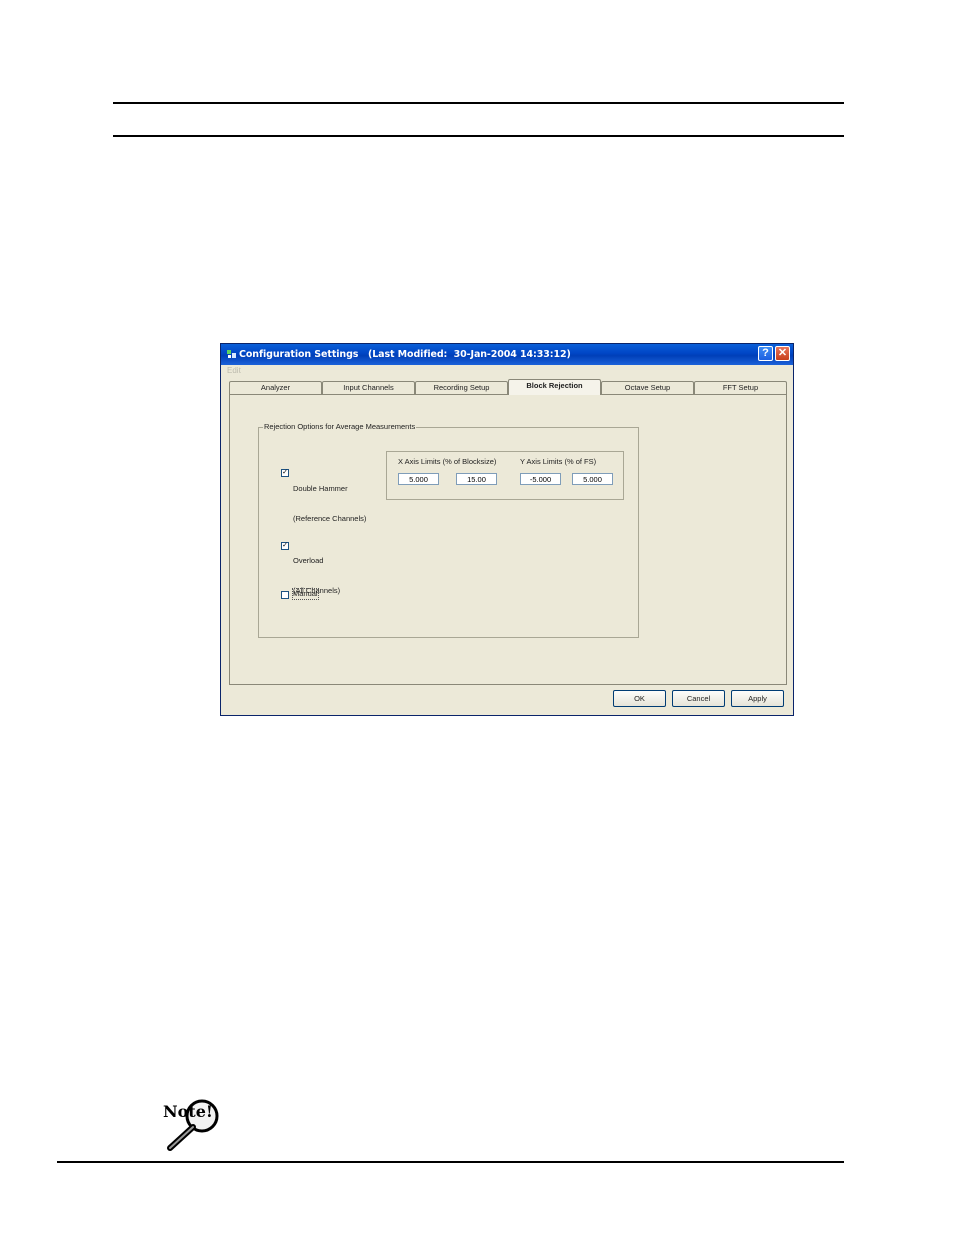  What do you see at coordinates (450, 1162) in the screenshot?
I see `footer-rule` at bounding box center [450, 1162].